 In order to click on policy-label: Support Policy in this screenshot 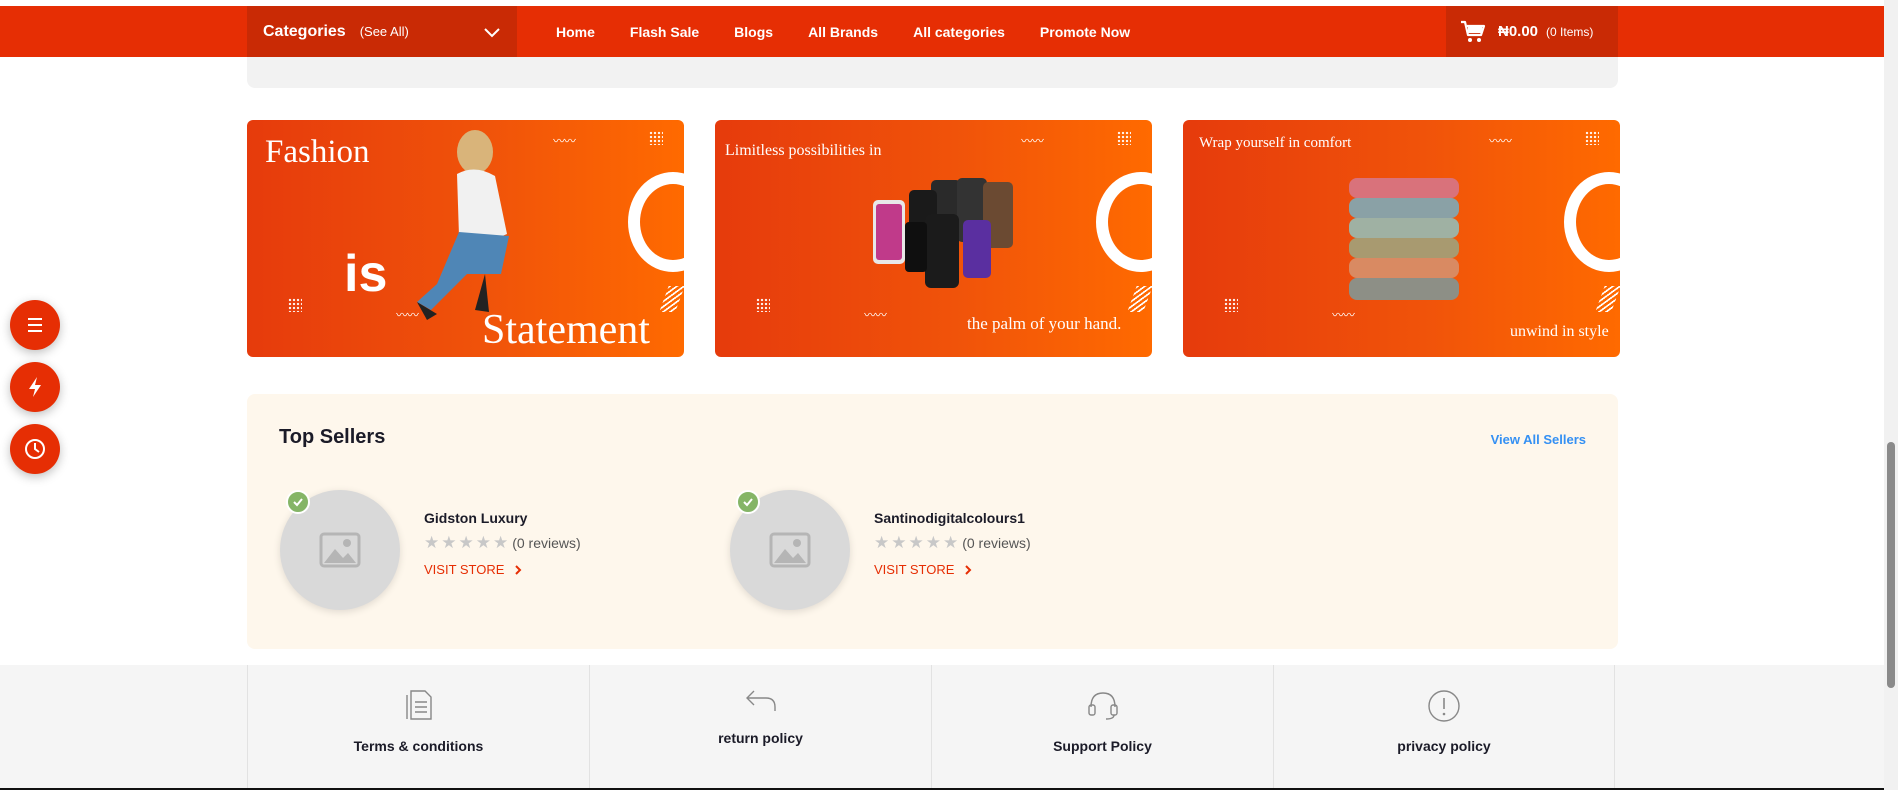, I will do `click(1102, 746)`.